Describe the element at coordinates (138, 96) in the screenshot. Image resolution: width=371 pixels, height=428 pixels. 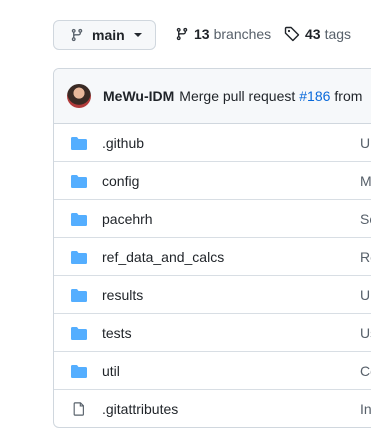
I see `commit-author: MeWu-IDM` at that location.